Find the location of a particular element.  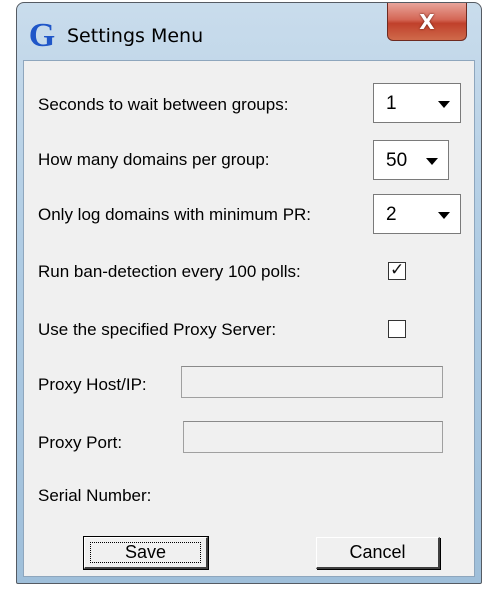

wait-seconds-value: 1 is located at coordinates (391, 103).